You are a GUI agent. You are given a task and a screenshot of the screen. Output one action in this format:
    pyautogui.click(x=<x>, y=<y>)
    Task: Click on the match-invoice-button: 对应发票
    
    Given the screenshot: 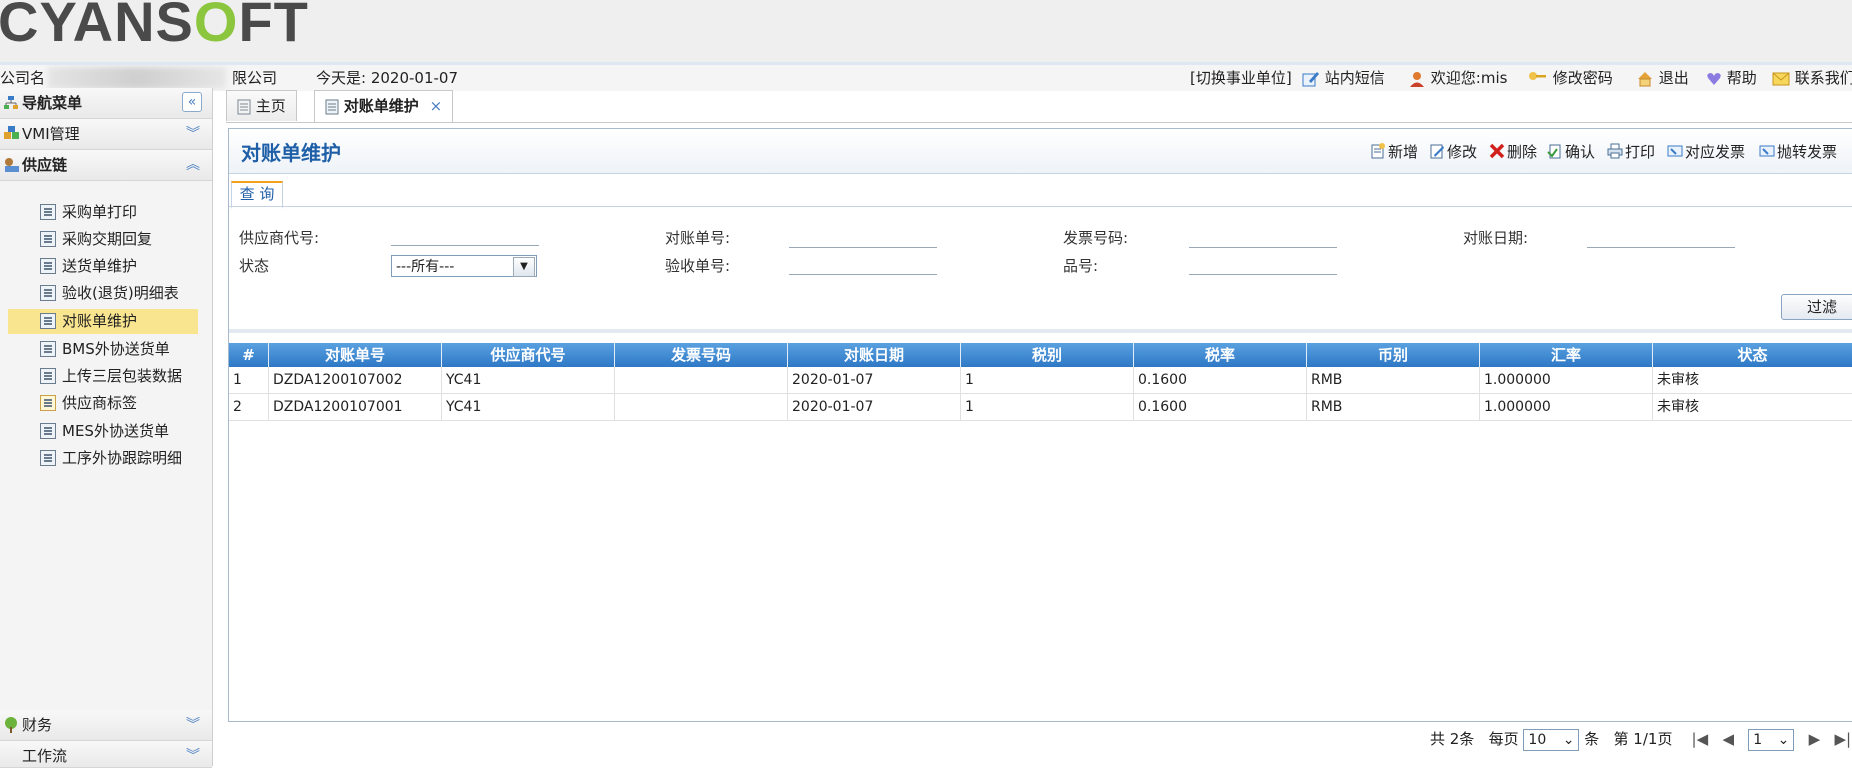 What is the action you would take?
    pyautogui.click(x=1706, y=151)
    